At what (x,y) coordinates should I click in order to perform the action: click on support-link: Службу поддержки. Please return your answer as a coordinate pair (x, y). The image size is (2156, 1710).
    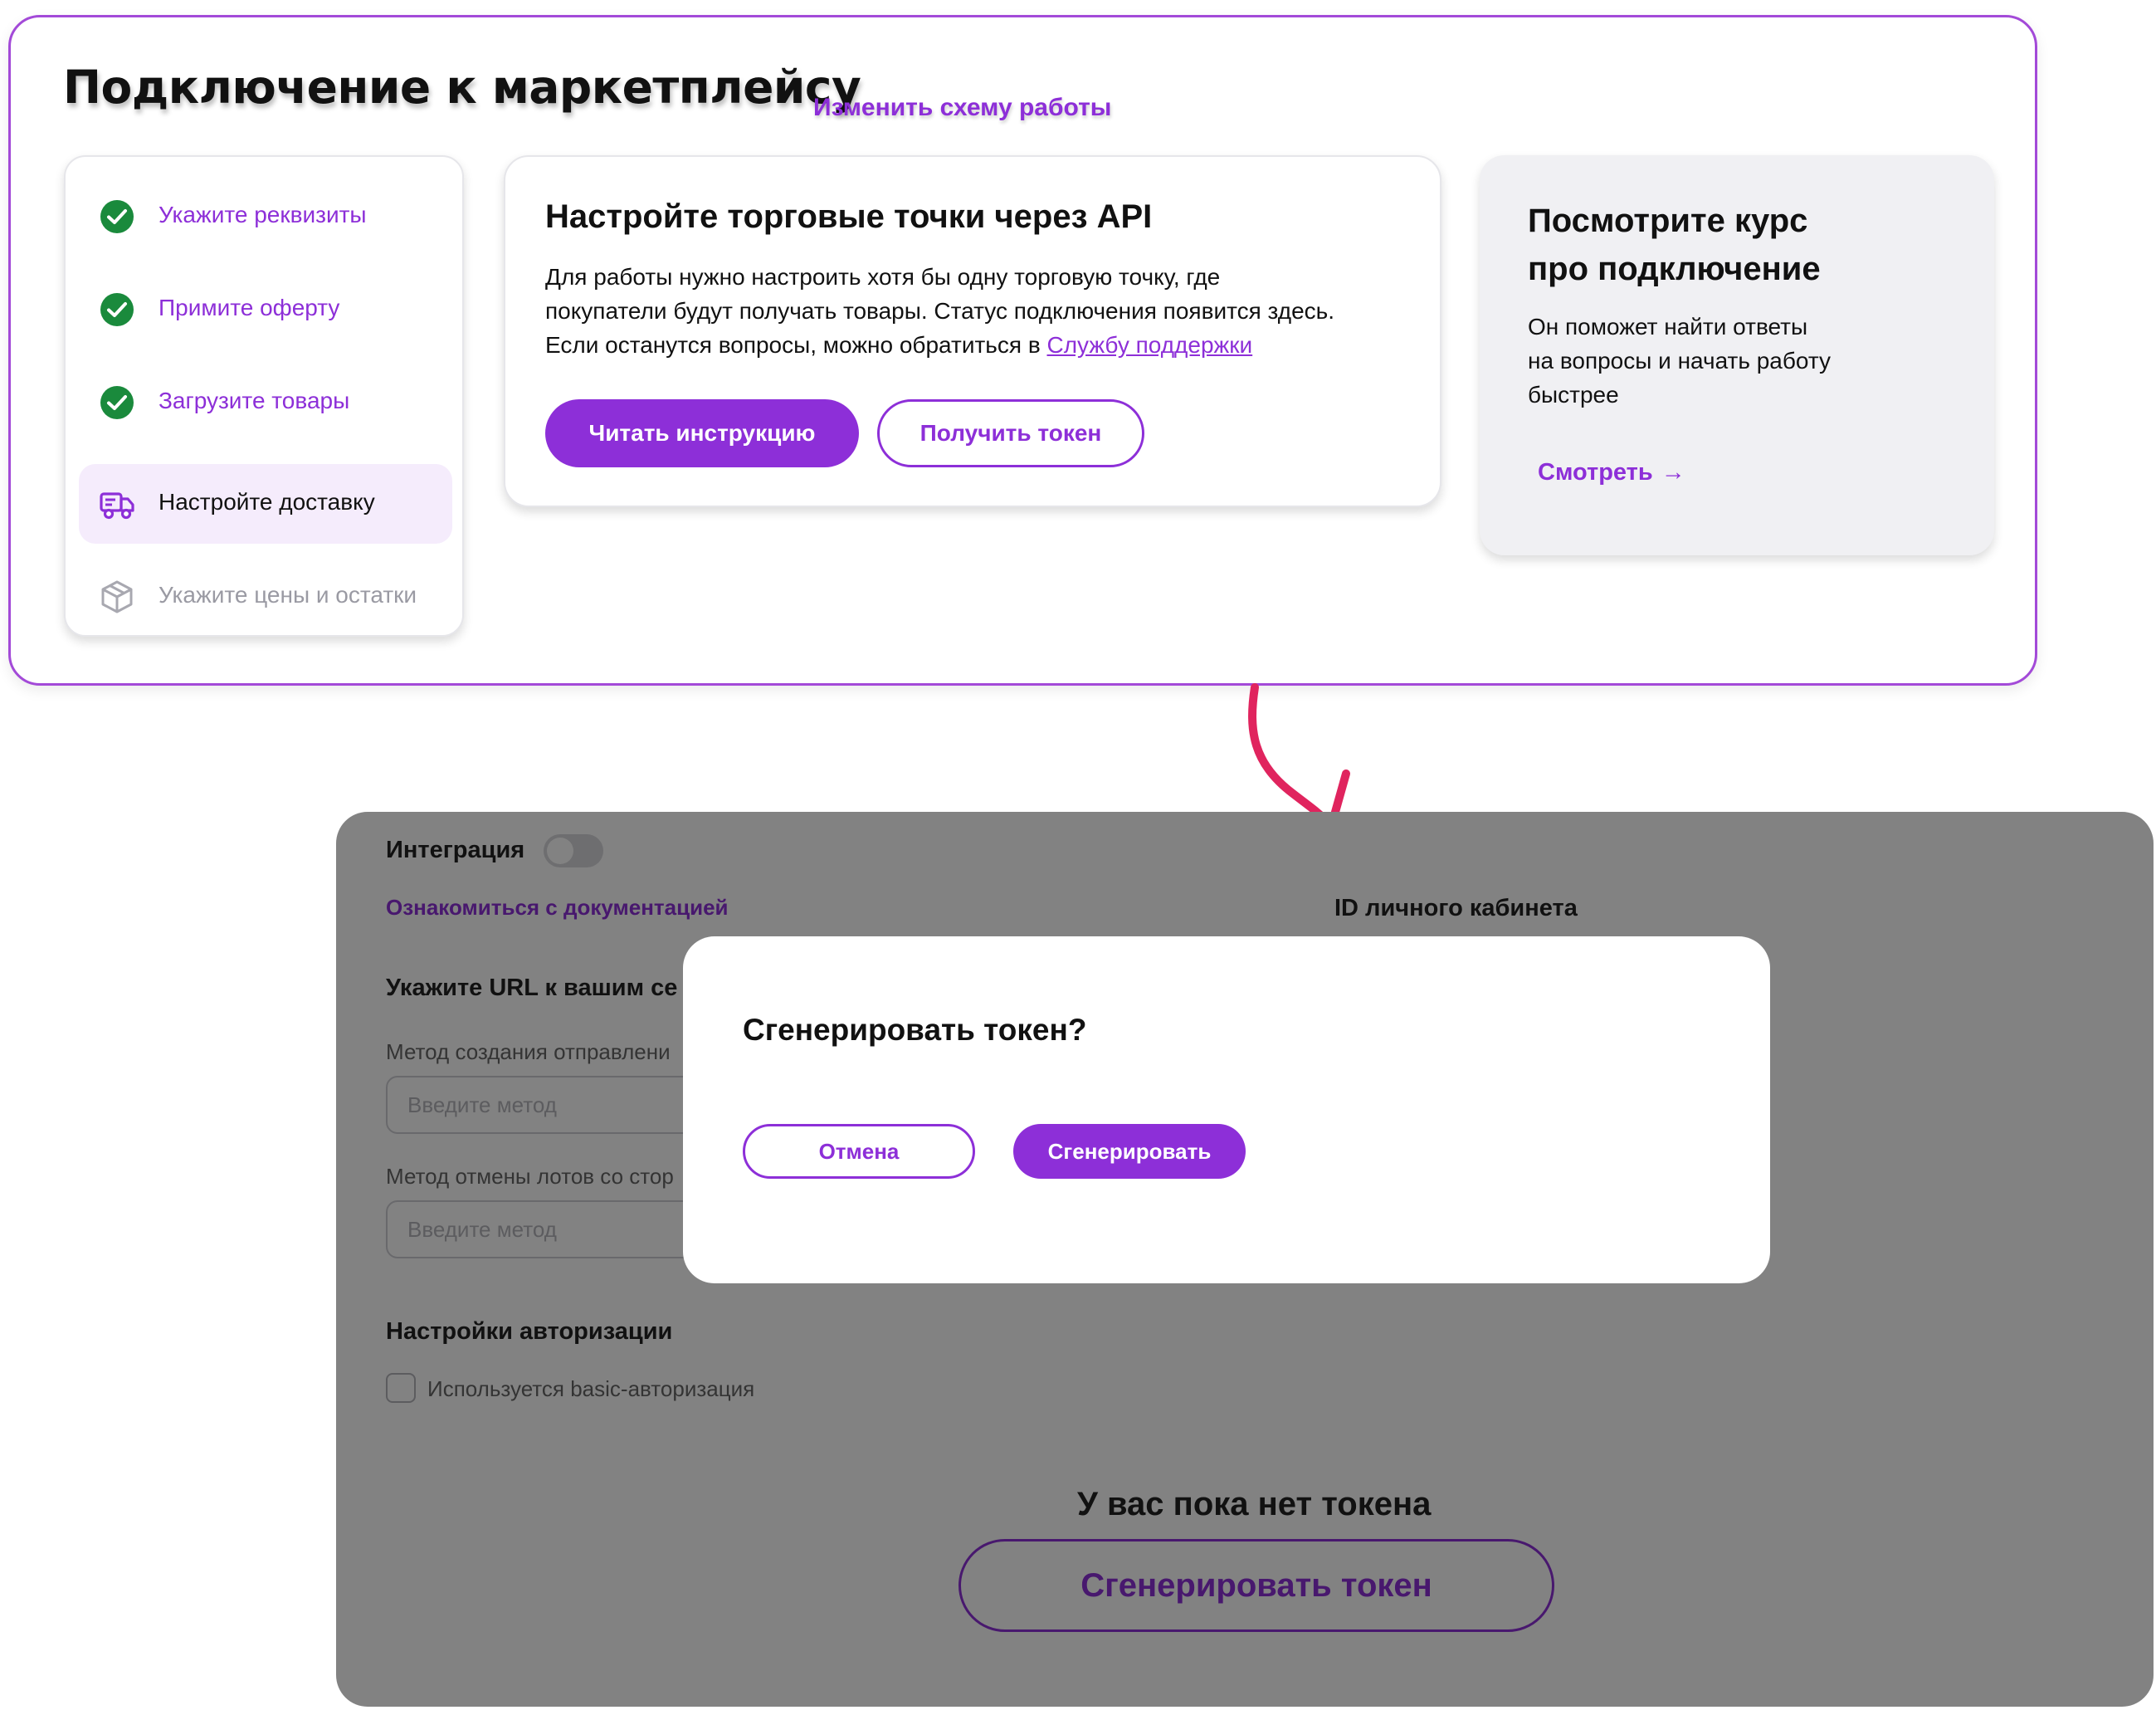
    Looking at the image, I should click on (1149, 345).